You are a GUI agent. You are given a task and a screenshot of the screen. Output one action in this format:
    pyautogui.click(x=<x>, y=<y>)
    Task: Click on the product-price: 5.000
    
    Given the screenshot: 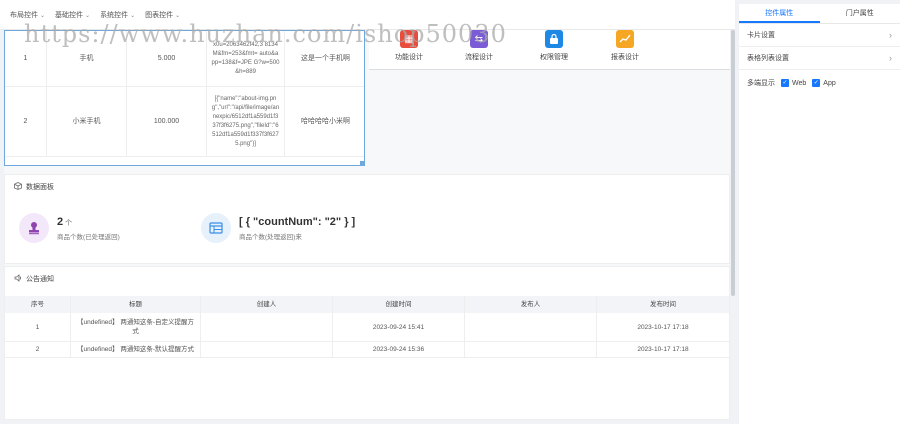 What is the action you would take?
    pyautogui.click(x=167, y=58)
    